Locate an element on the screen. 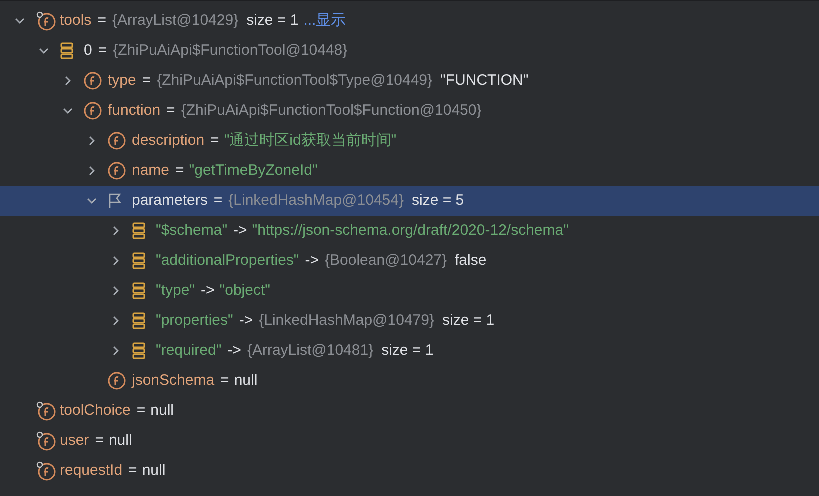 This screenshot has height=496, width=819. variable-name: description is located at coordinates (168, 140).